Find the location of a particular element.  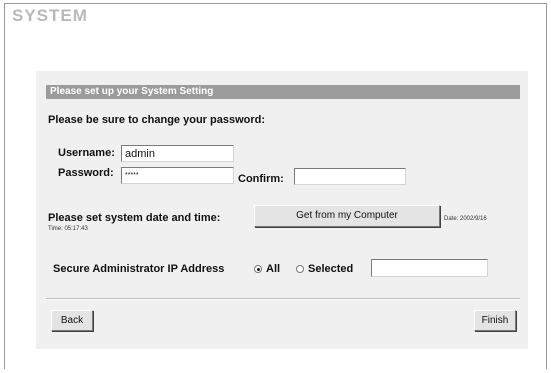

page-title: SYSTEM is located at coordinates (50, 15).